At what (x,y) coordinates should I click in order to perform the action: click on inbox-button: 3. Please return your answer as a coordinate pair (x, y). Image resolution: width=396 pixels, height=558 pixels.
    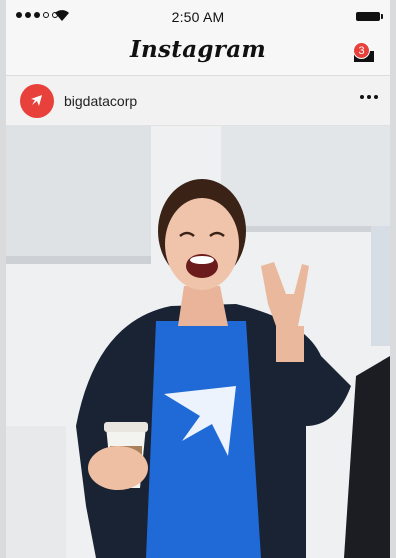
    Looking at the image, I should click on (365, 53).